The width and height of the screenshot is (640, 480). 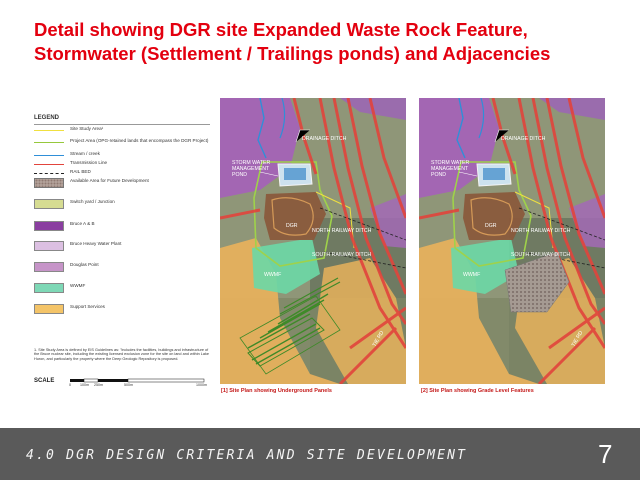 What do you see at coordinates (122, 204) in the screenshot?
I see `legend-item: Switch yard / Junction` at bounding box center [122, 204].